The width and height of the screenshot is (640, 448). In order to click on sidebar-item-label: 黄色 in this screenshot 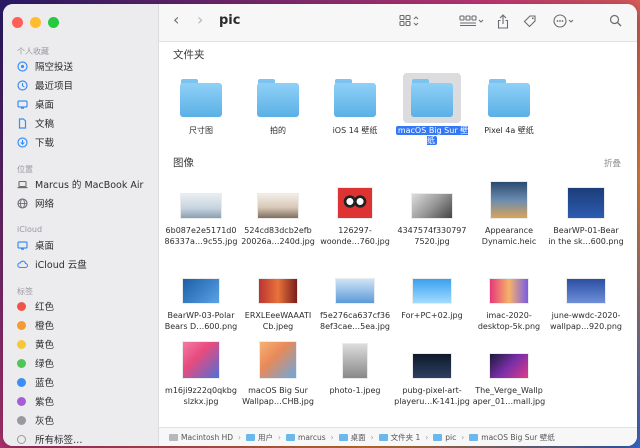, I will do `click(45, 345)`.